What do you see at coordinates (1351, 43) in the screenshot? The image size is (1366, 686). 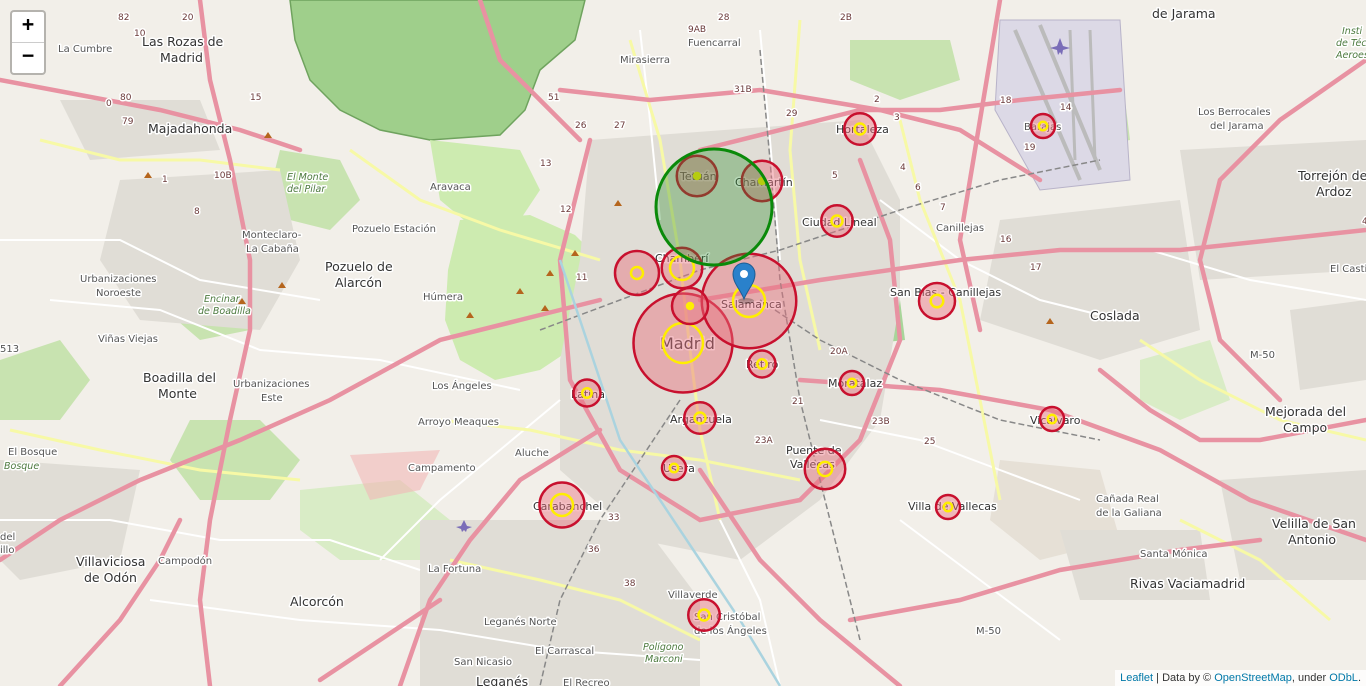 I see `label-inst-2: de Téc` at bounding box center [1351, 43].